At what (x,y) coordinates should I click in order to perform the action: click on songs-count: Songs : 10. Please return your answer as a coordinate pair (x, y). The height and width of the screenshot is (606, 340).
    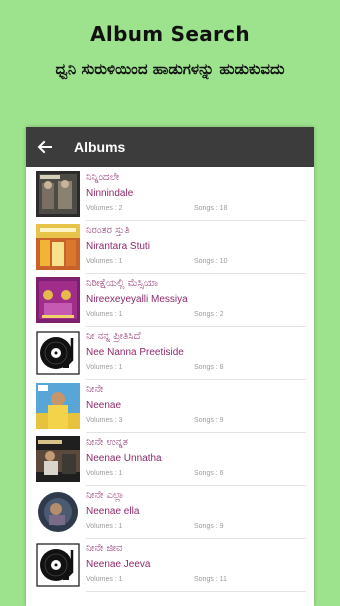
    Looking at the image, I should click on (211, 261).